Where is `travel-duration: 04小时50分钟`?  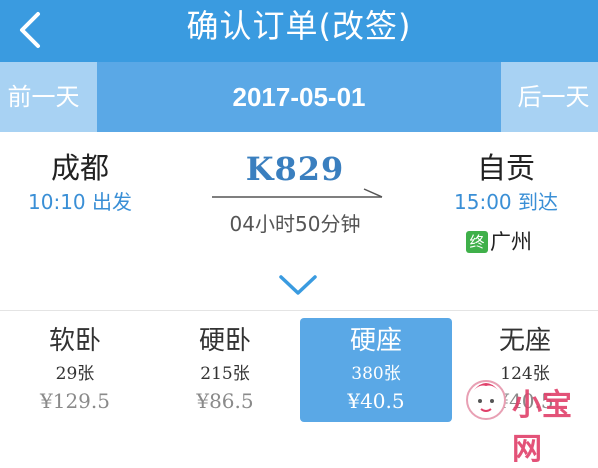 travel-duration: 04小时50分钟 is located at coordinates (295, 224).